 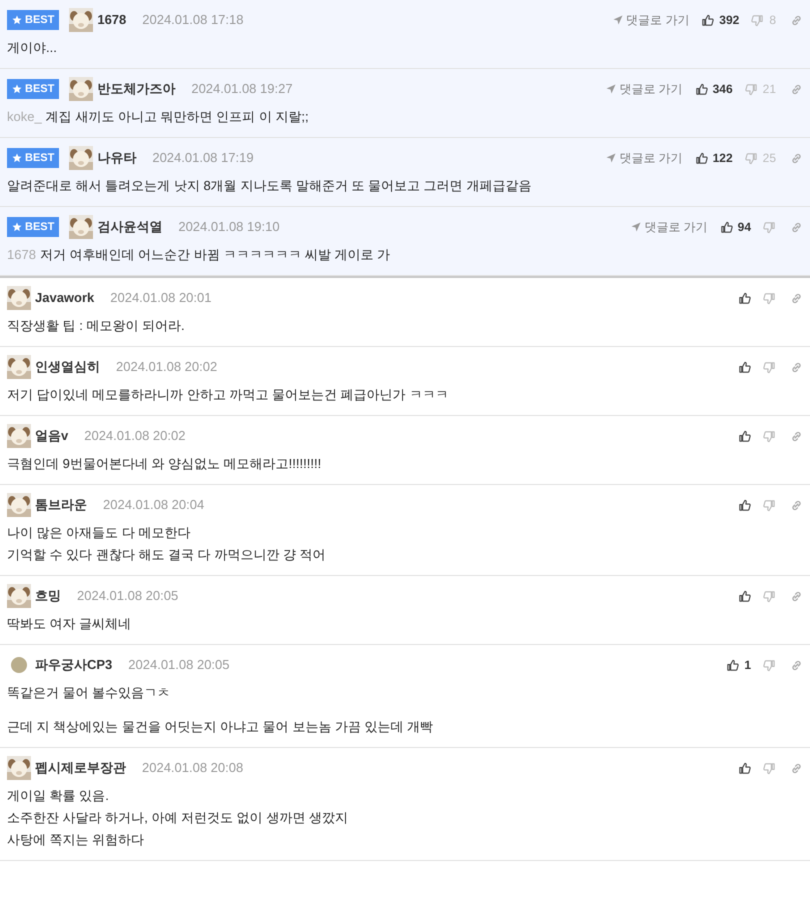 I want to click on comment-text: 딱봐도 여자 글씨체네, so click(x=69, y=624).